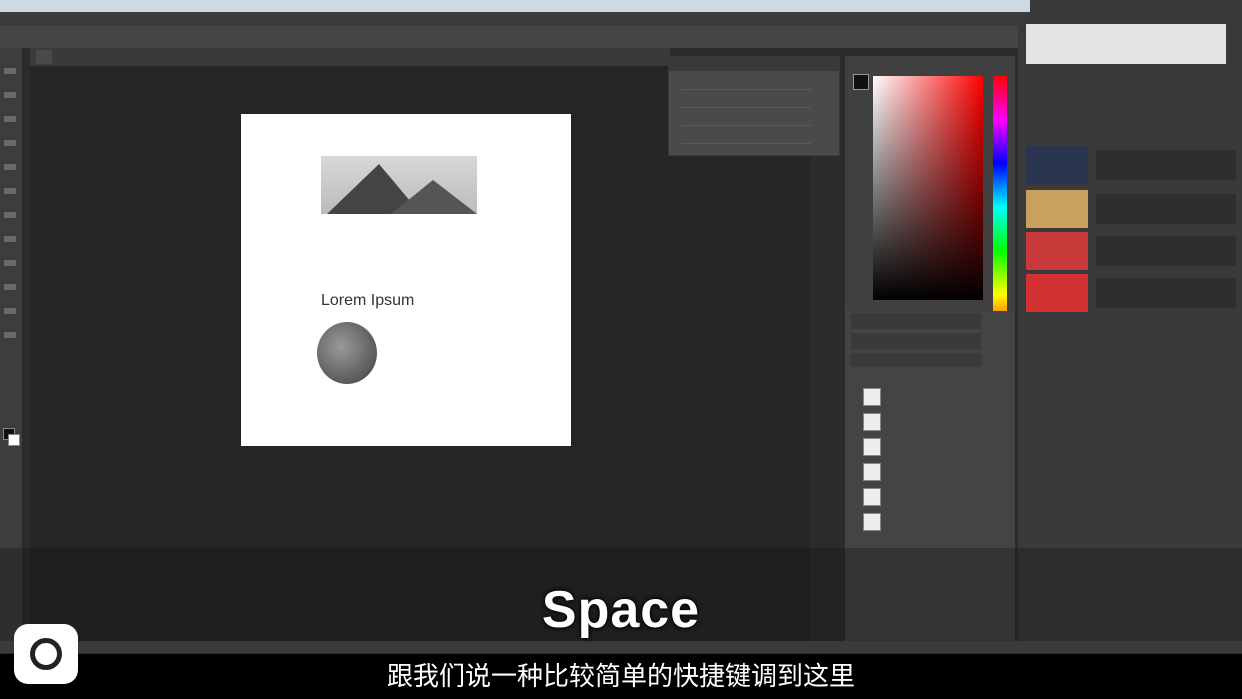 The width and height of the screenshot is (1242, 699). What do you see at coordinates (10, 143) in the screenshot?
I see `crop-tool-icon` at bounding box center [10, 143].